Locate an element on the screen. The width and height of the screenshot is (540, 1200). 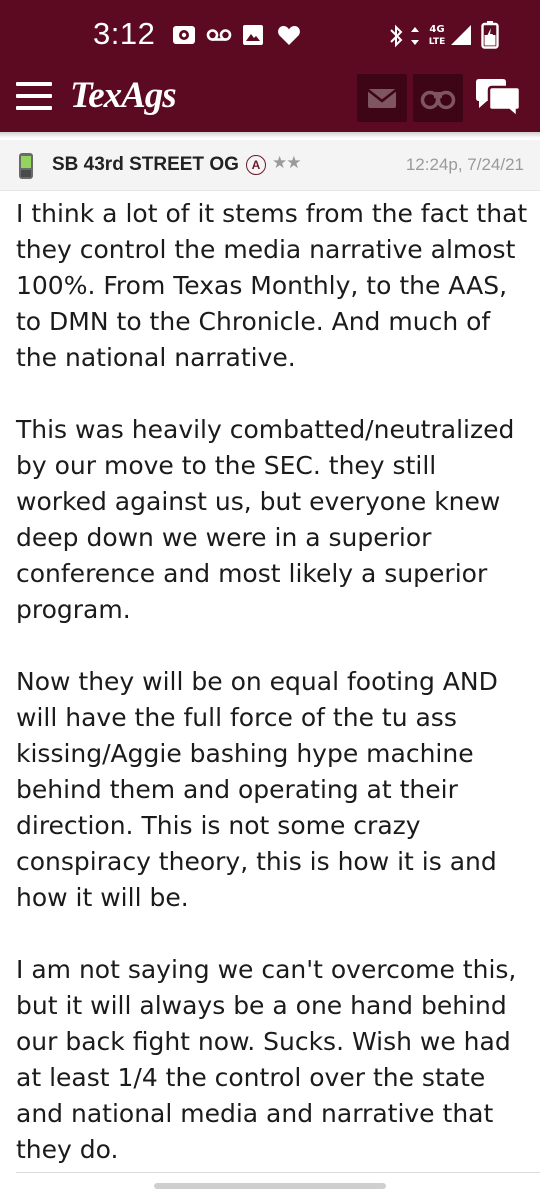
radio-icon is located at coordinates (184, 35).